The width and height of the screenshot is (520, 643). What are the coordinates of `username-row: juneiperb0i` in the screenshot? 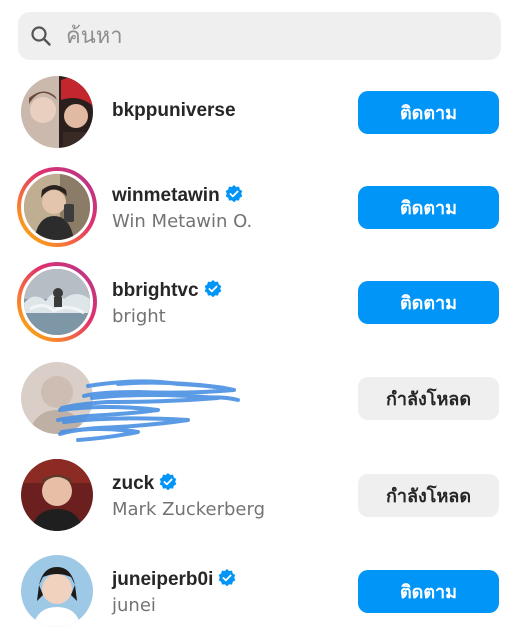 It's located at (174, 580).